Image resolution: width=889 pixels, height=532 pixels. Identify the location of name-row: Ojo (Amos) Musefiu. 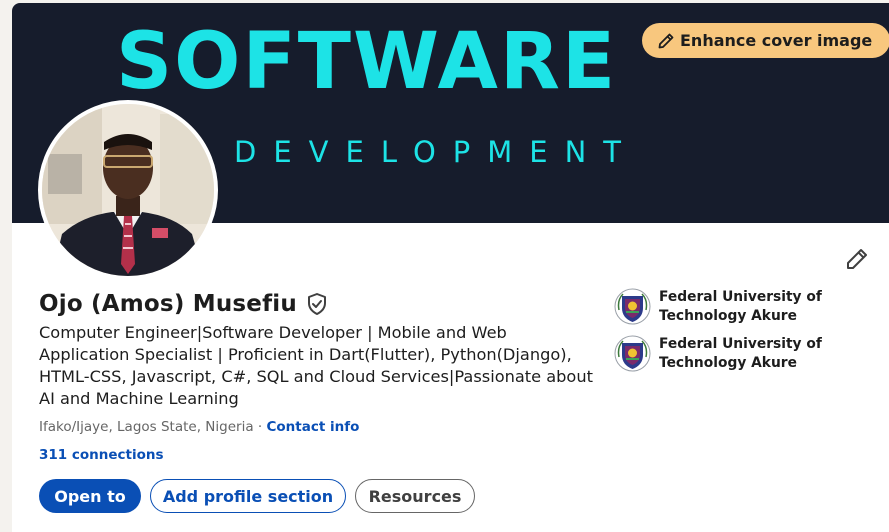
(184, 304).